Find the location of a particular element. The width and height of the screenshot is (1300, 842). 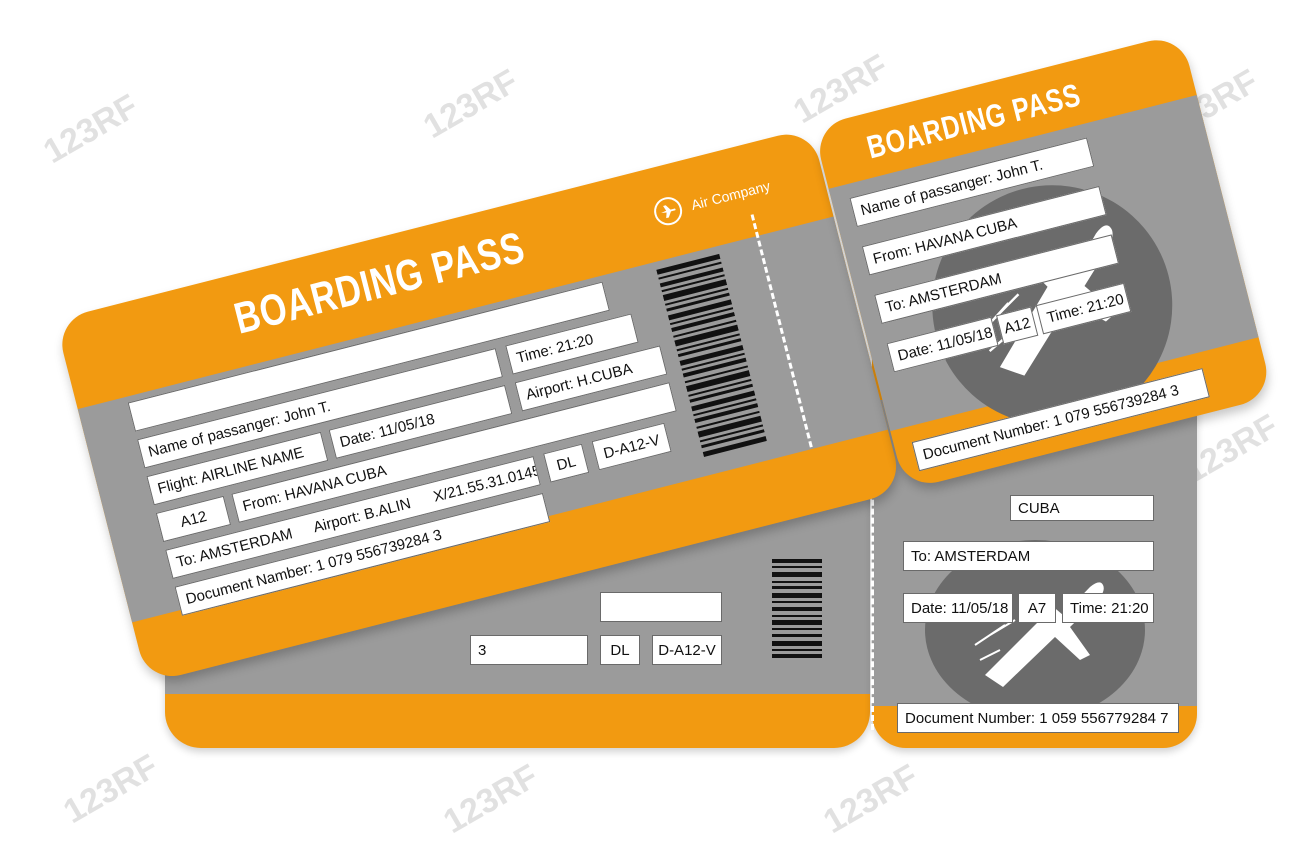

back-stub-document: Document Number: 1 059 556779284 7 is located at coordinates (1038, 718).